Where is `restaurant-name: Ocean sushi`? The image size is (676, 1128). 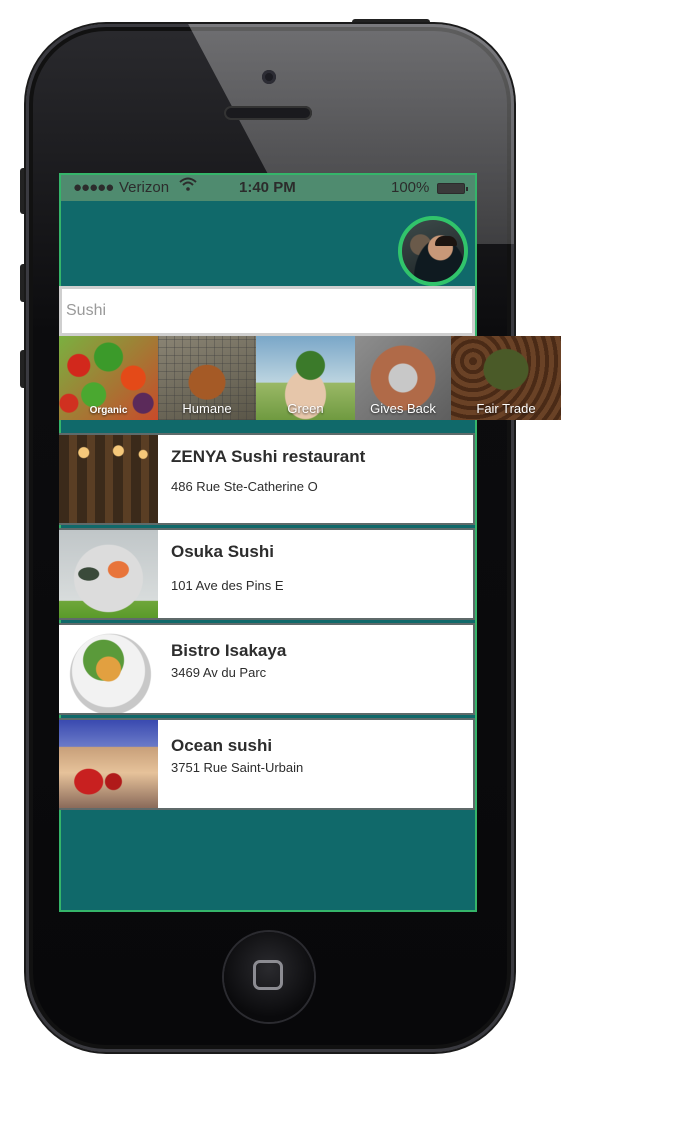 restaurant-name: Ocean sushi is located at coordinates (222, 745).